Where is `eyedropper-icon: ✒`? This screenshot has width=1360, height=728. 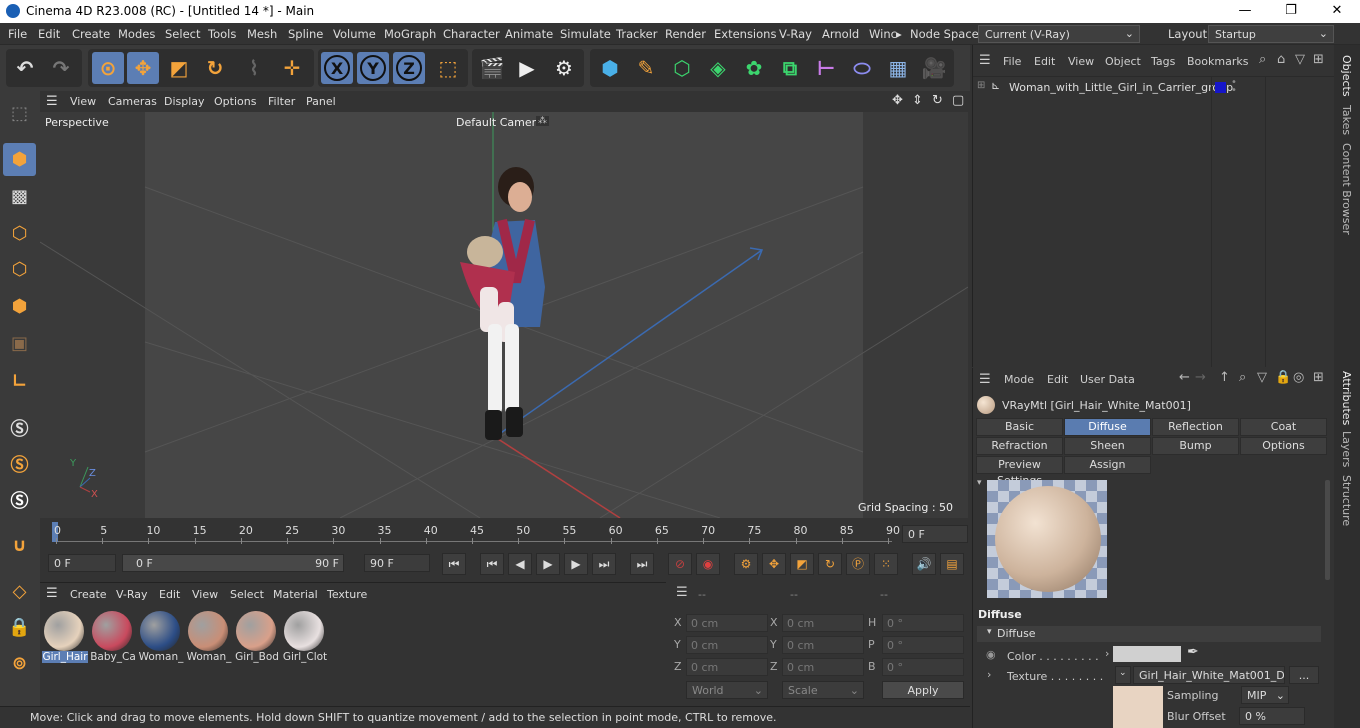 eyedropper-icon: ✒ is located at coordinates (1193, 652).